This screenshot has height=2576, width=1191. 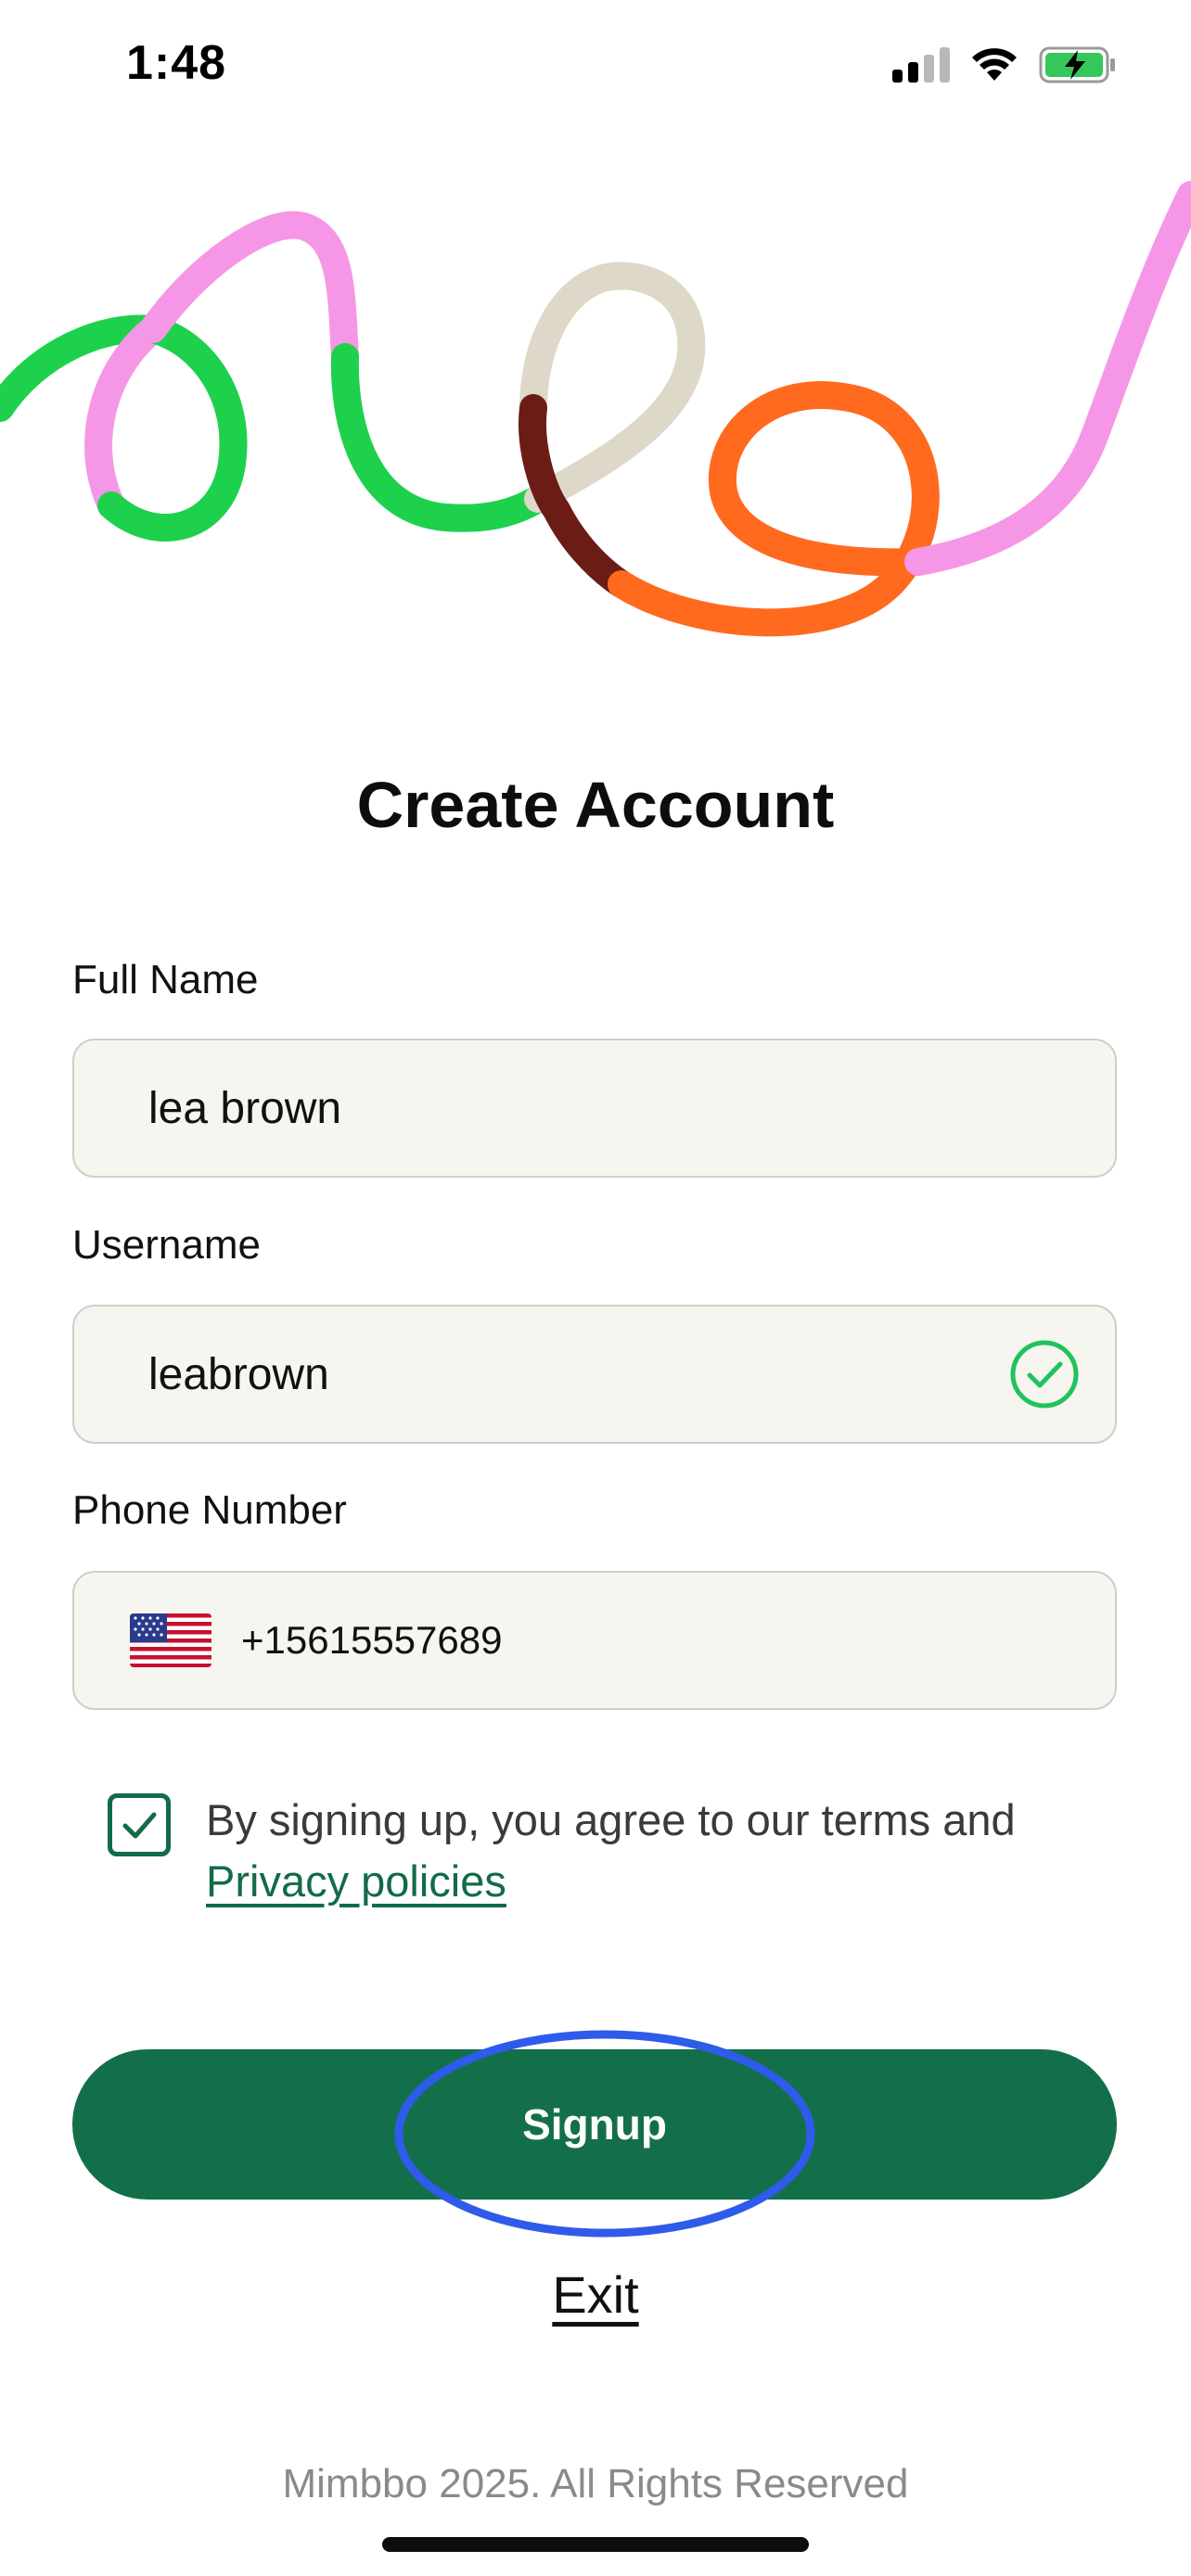 I want to click on wifi-icon, so click(x=995, y=64).